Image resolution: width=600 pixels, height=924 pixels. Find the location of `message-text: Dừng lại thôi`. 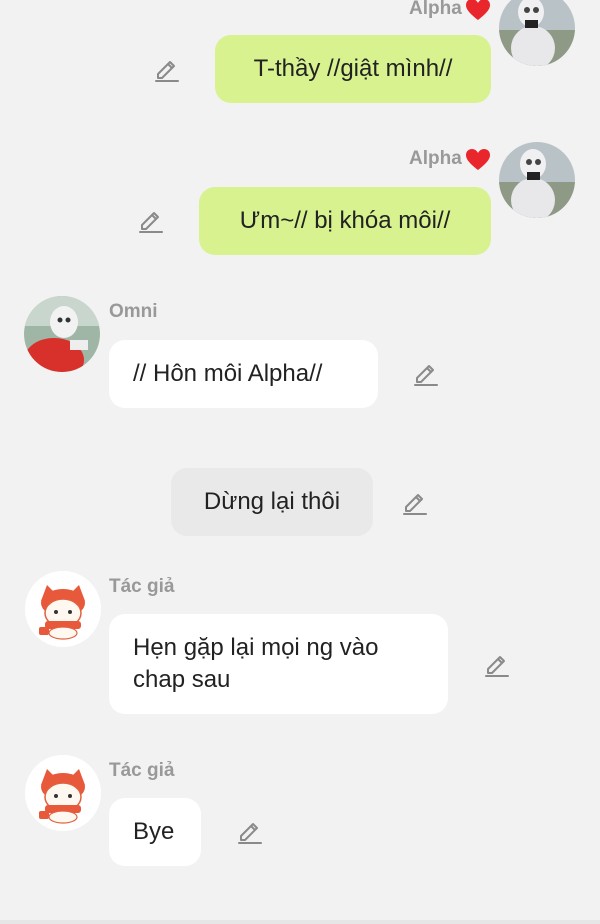

message-text: Dừng lại thôi is located at coordinates (272, 501).